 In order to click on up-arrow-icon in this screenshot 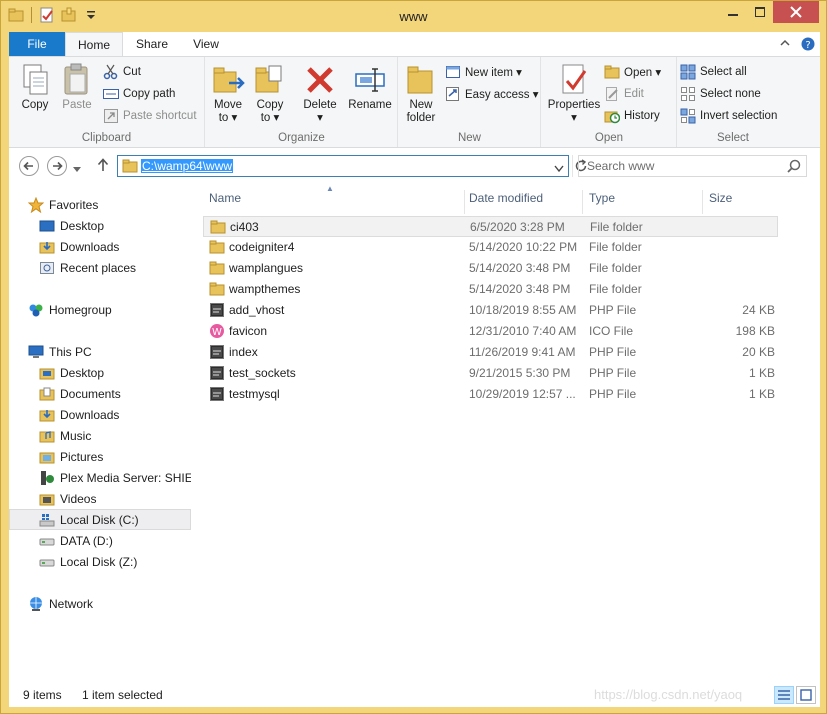, I will do `click(103, 166)`.